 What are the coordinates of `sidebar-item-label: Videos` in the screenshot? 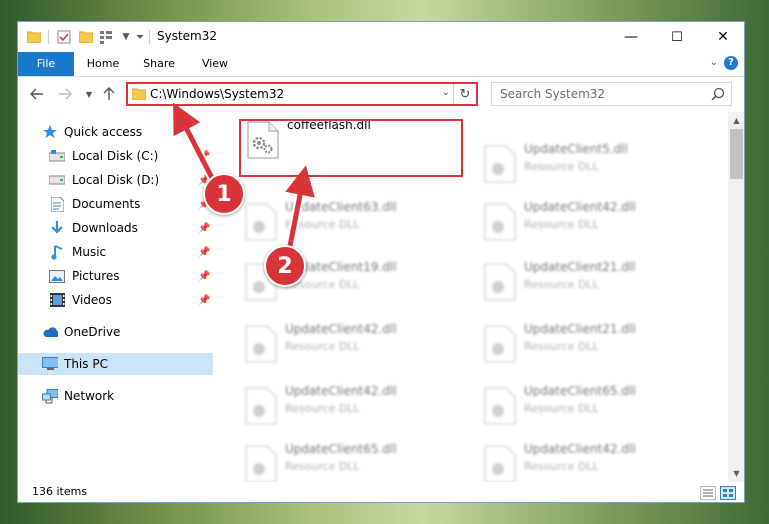 It's located at (92, 300).